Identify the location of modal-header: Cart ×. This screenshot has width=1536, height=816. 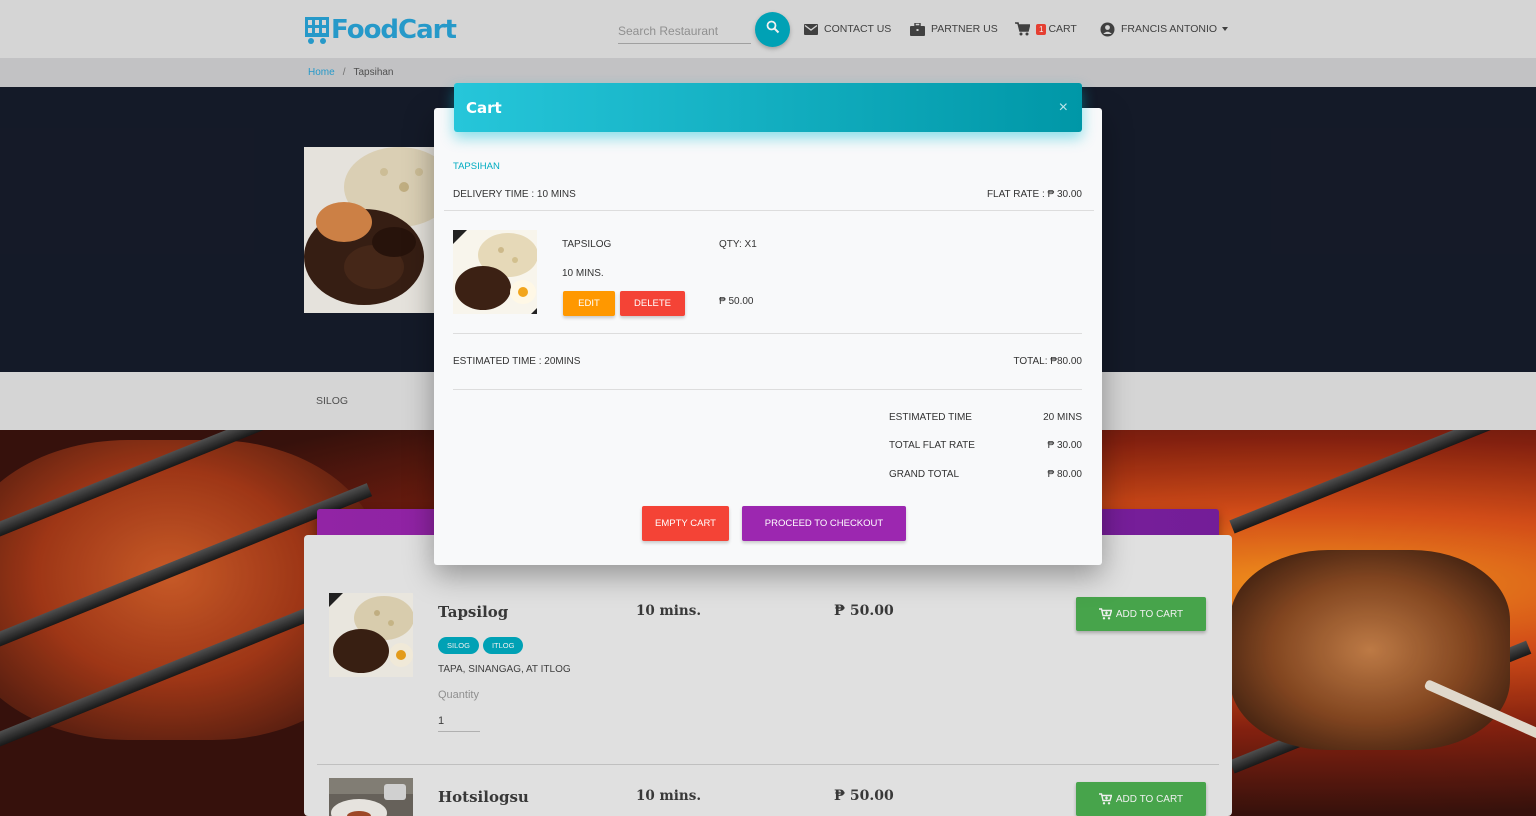
(768, 107).